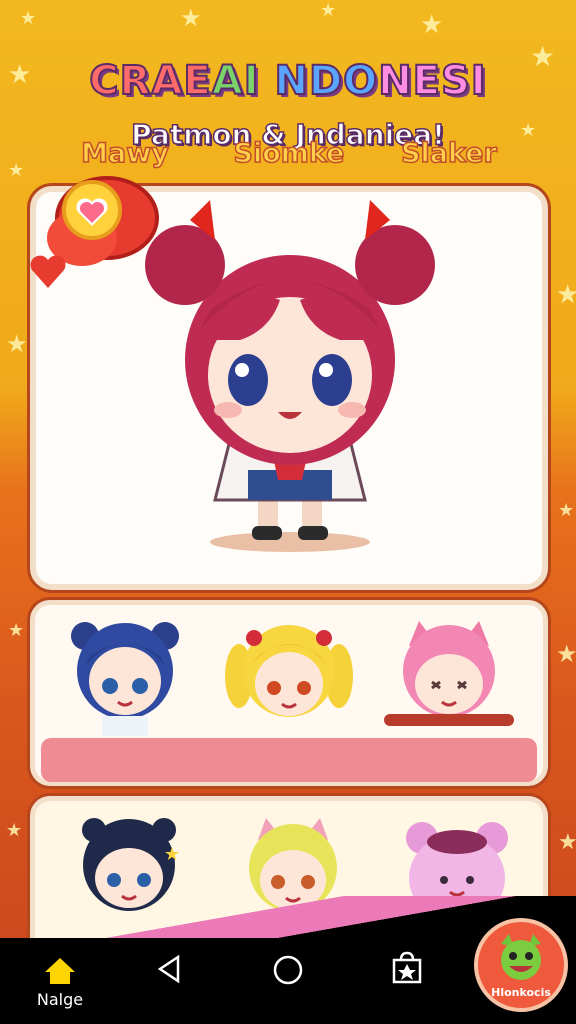 The image size is (576, 1024). What do you see at coordinates (407, 967) in the screenshot?
I see `shopping-bag-icon` at bounding box center [407, 967].